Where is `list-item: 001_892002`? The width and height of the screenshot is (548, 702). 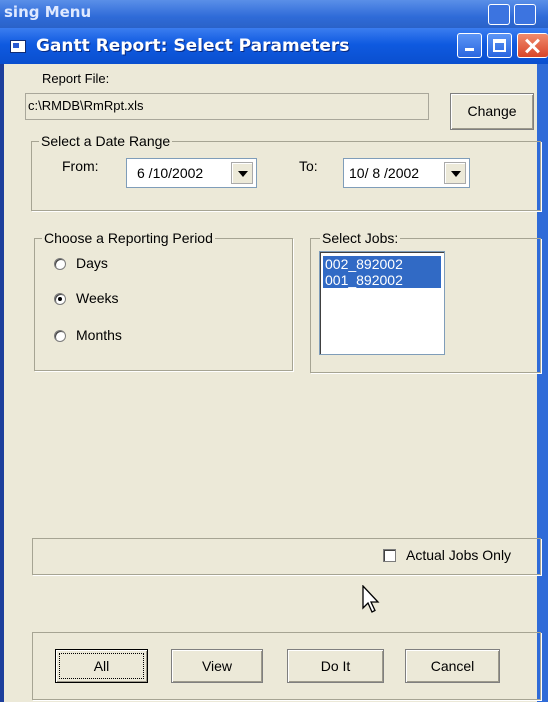 list-item: 001_892002 is located at coordinates (382, 280).